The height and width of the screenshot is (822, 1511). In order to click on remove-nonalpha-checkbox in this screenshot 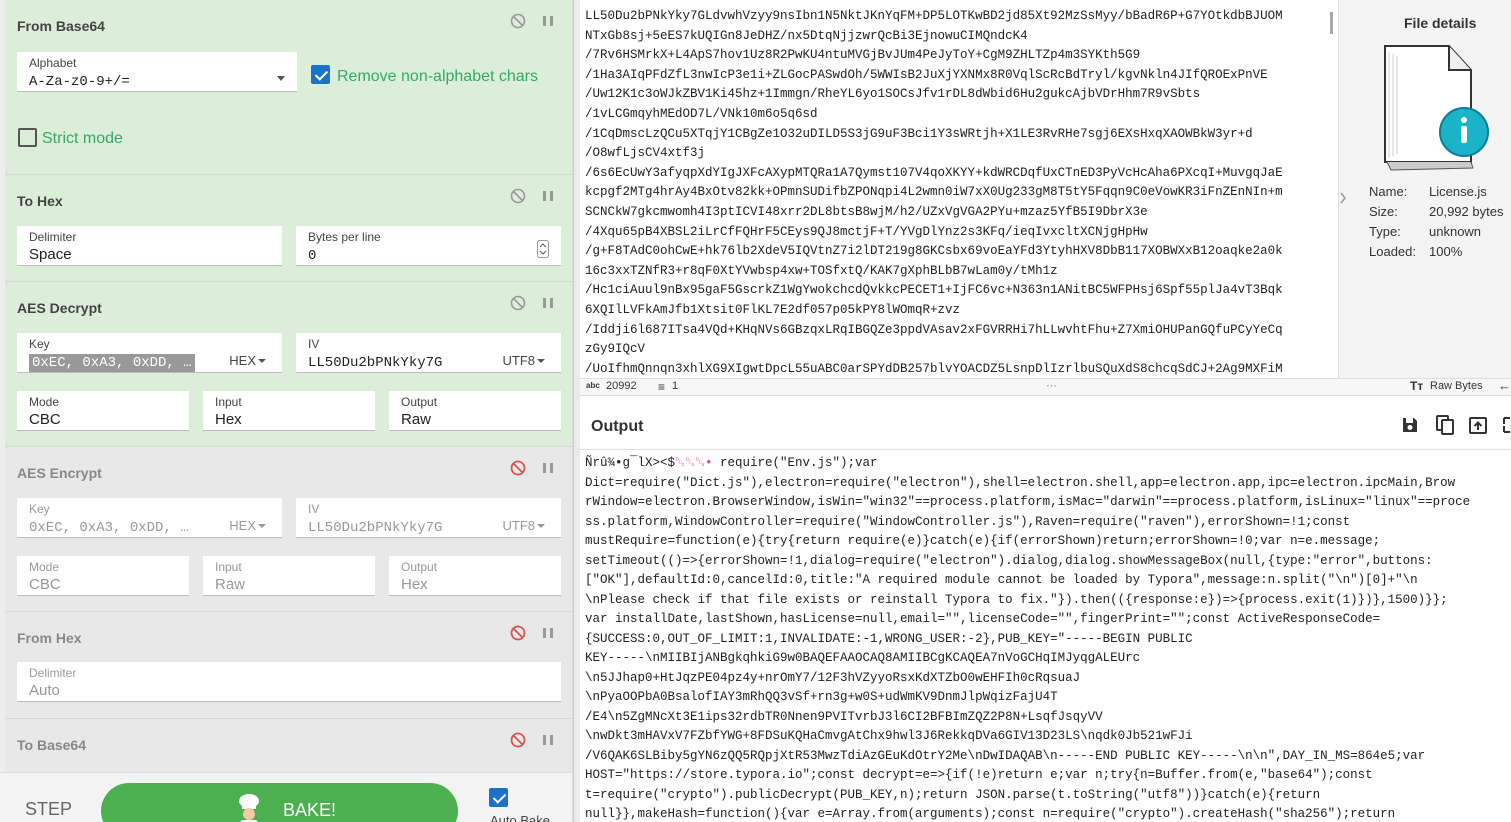, I will do `click(320, 74)`.